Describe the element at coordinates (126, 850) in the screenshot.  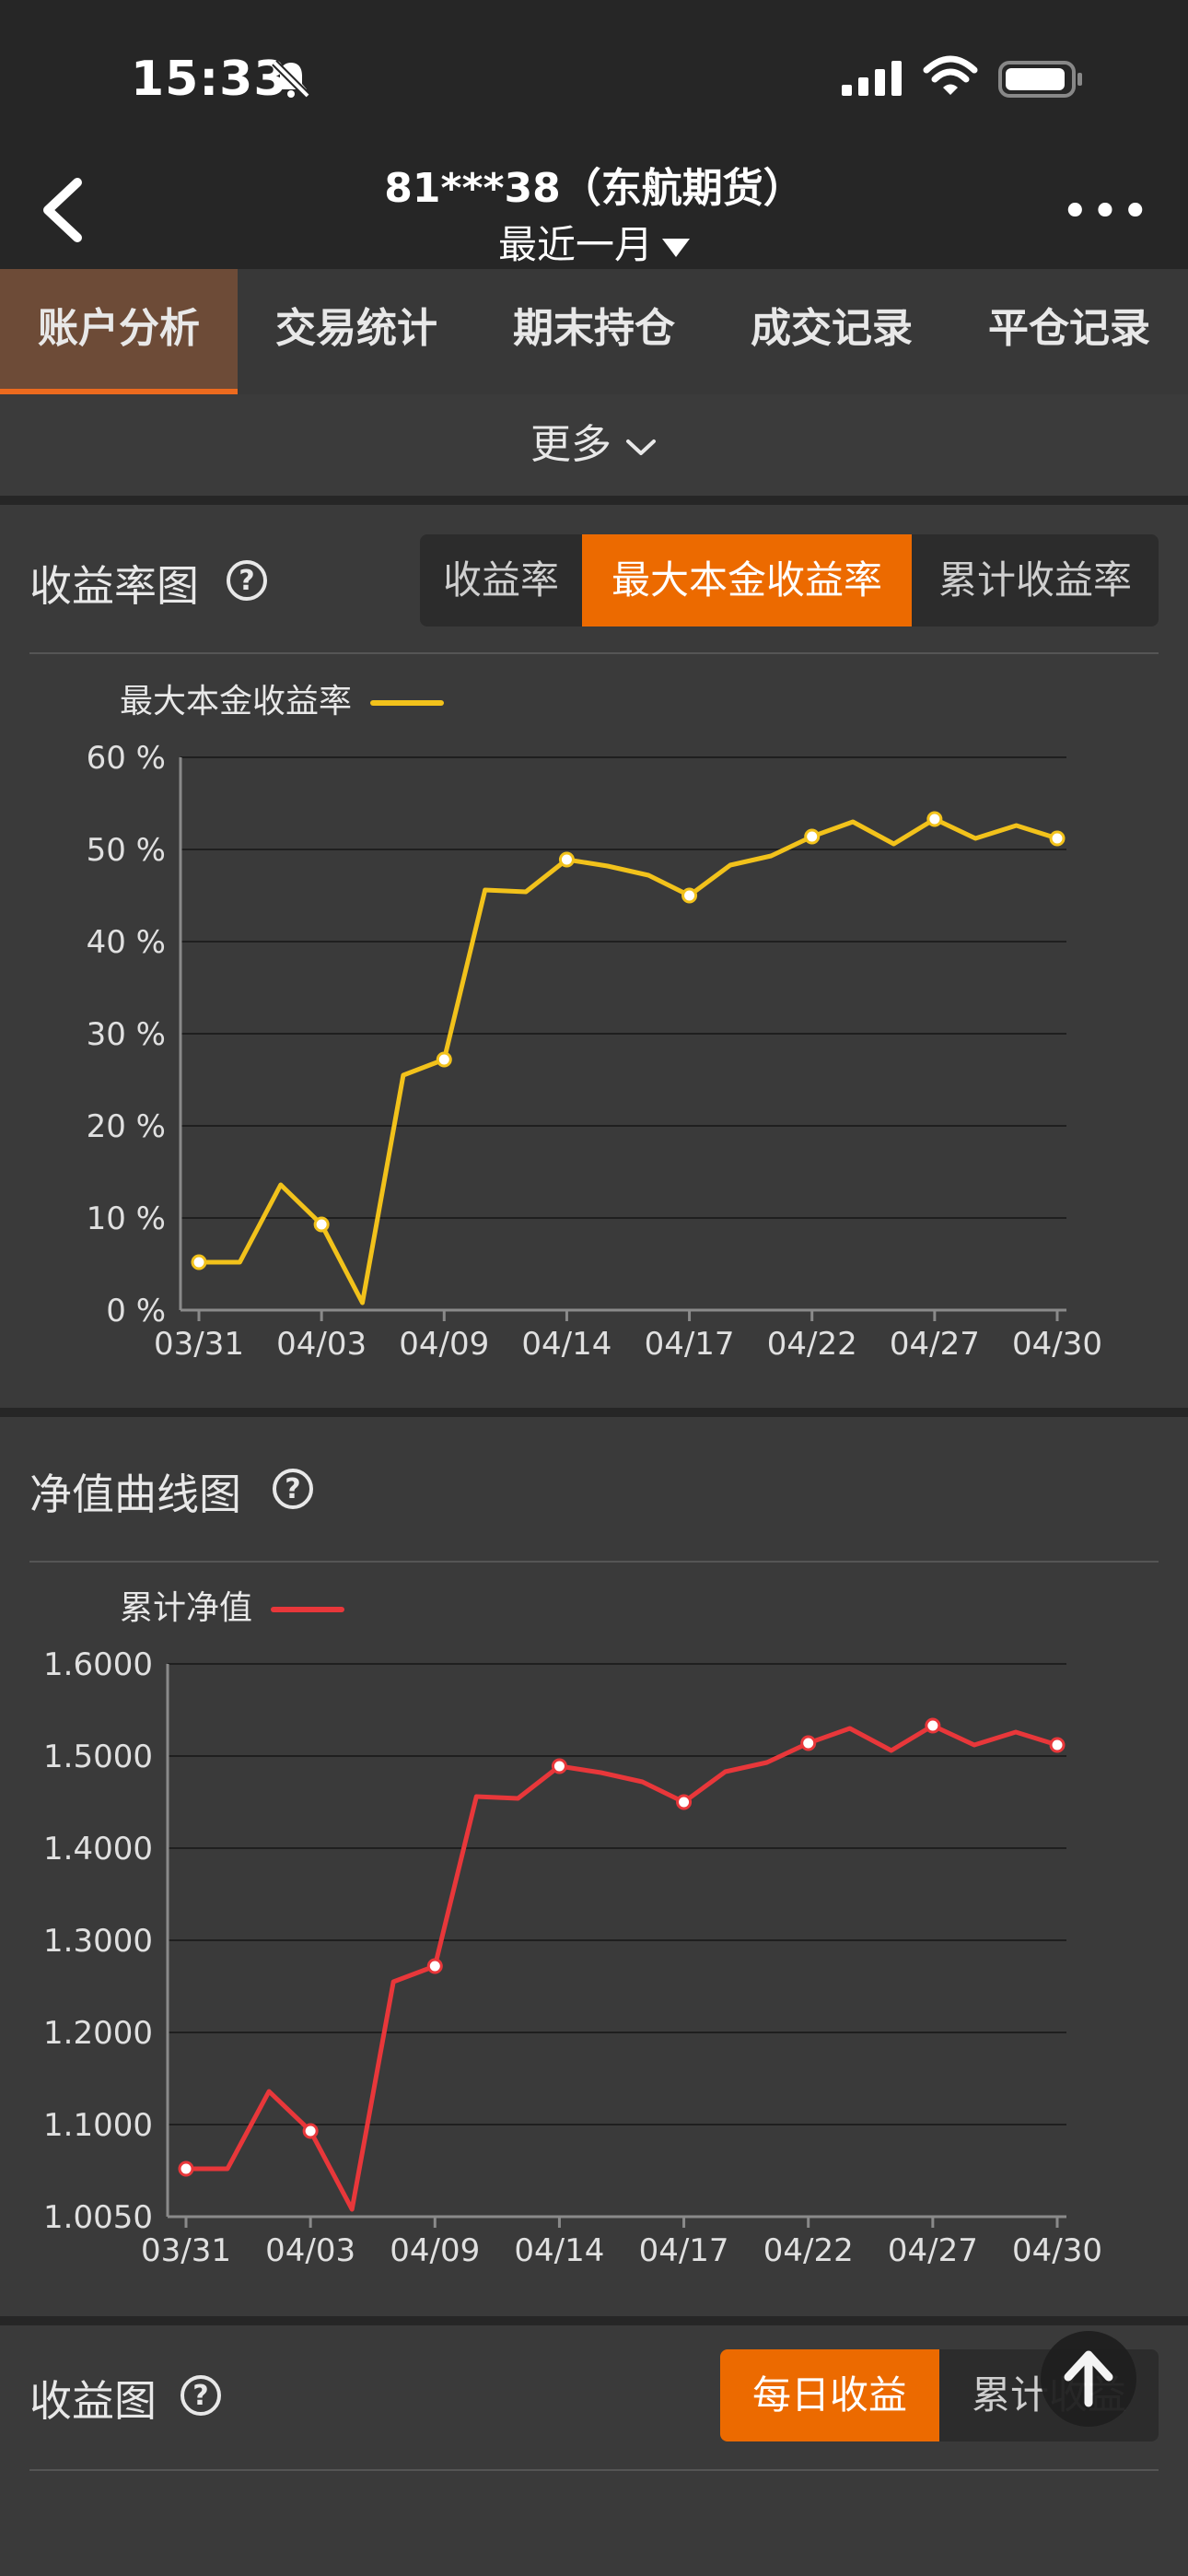
I see `y-tick-label: 50 %` at that location.